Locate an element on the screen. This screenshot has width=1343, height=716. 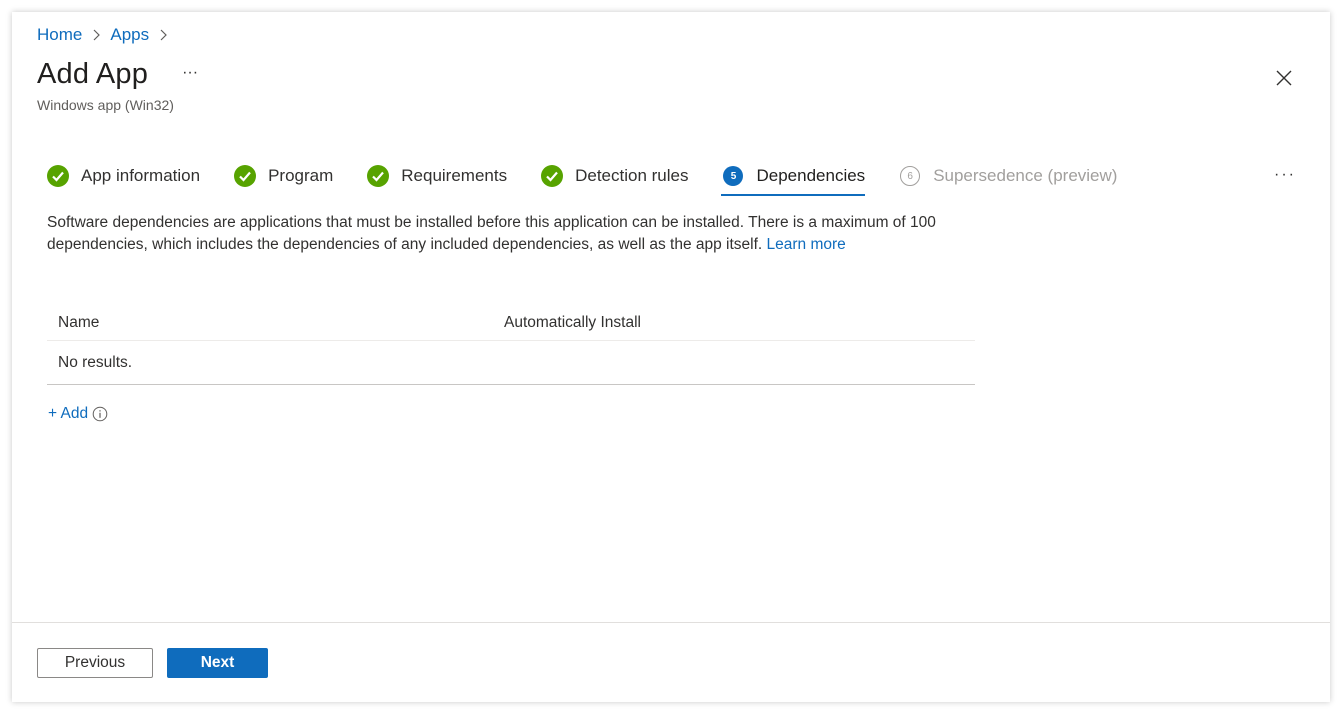
step-label: Requirements is located at coordinates (454, 175).